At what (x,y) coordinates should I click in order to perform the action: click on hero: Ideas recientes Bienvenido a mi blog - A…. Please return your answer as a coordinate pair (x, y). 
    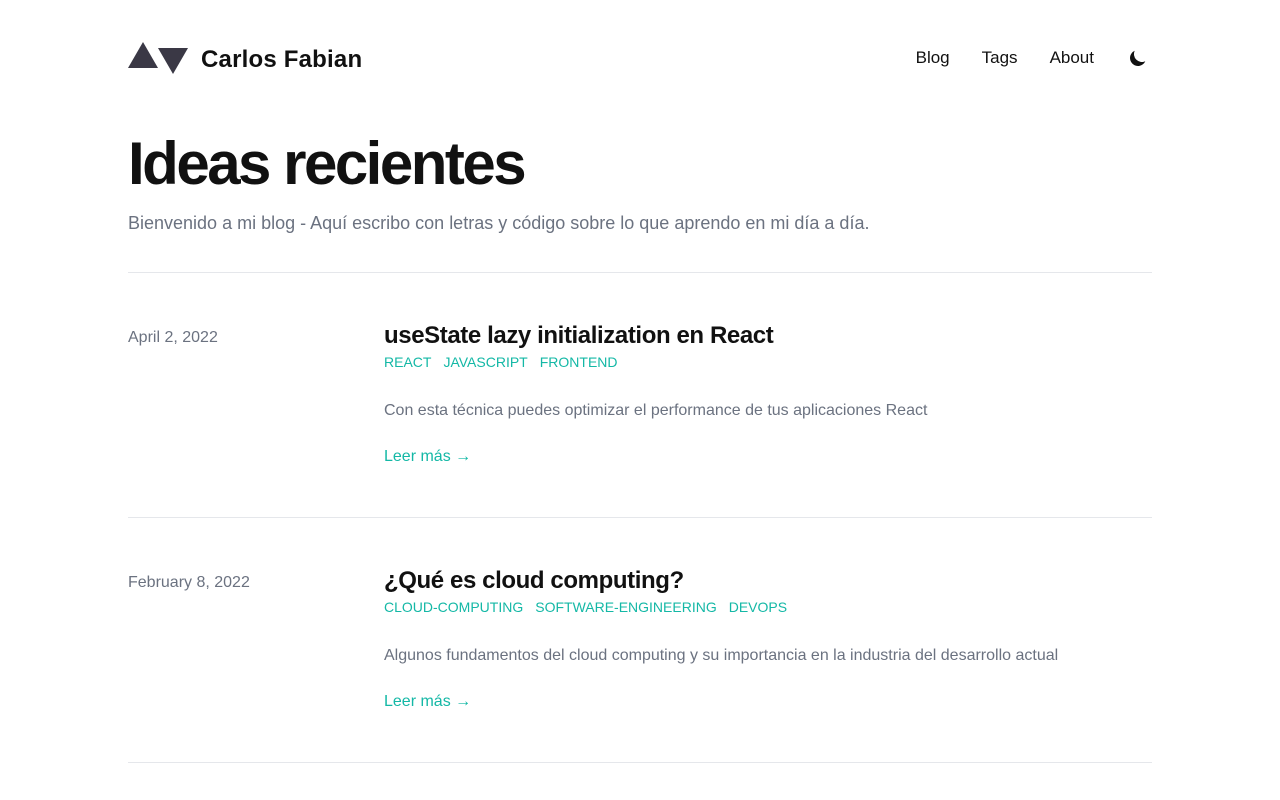
    Looking at the image, I should click on (640, 182).